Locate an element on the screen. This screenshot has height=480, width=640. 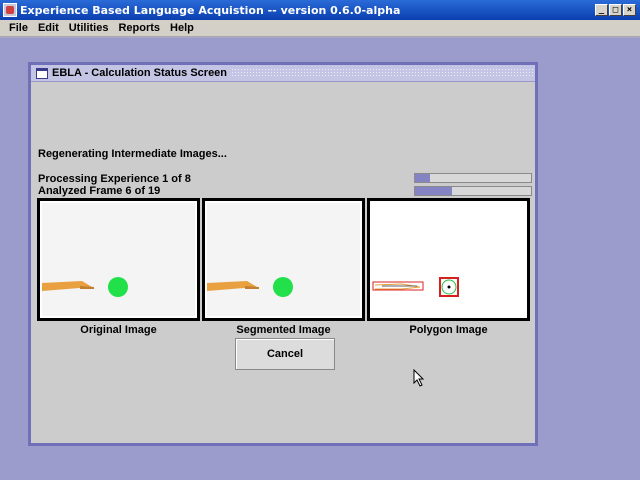
polygon-image-caption: Polygon Image is located at coordinates (448, 330).